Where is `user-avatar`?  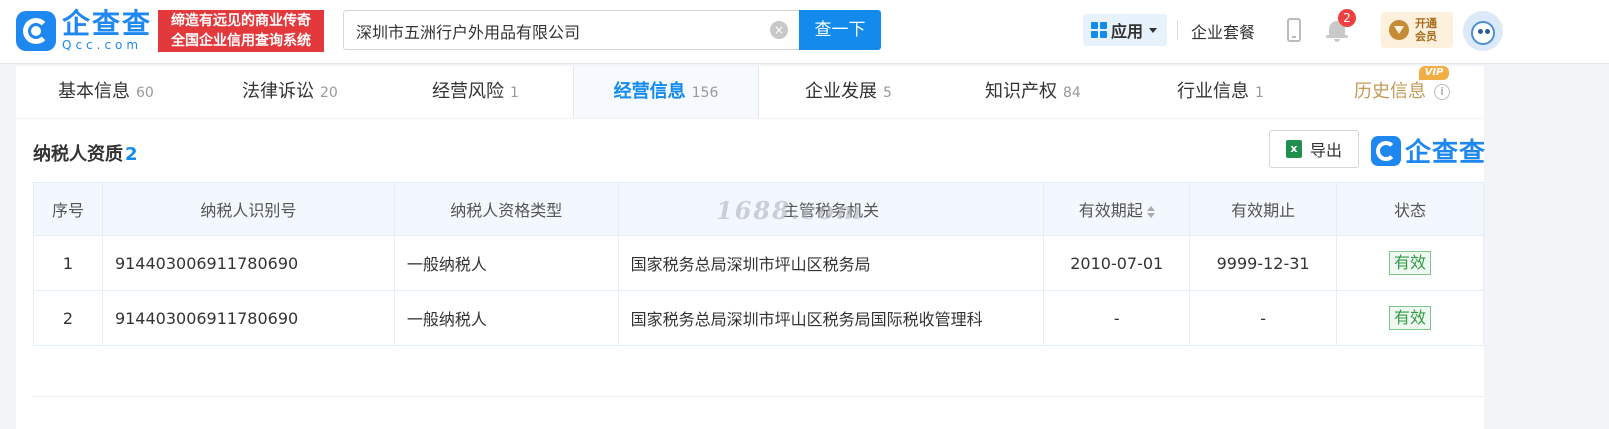
user-avatar is located at coordinates (1483, 31).